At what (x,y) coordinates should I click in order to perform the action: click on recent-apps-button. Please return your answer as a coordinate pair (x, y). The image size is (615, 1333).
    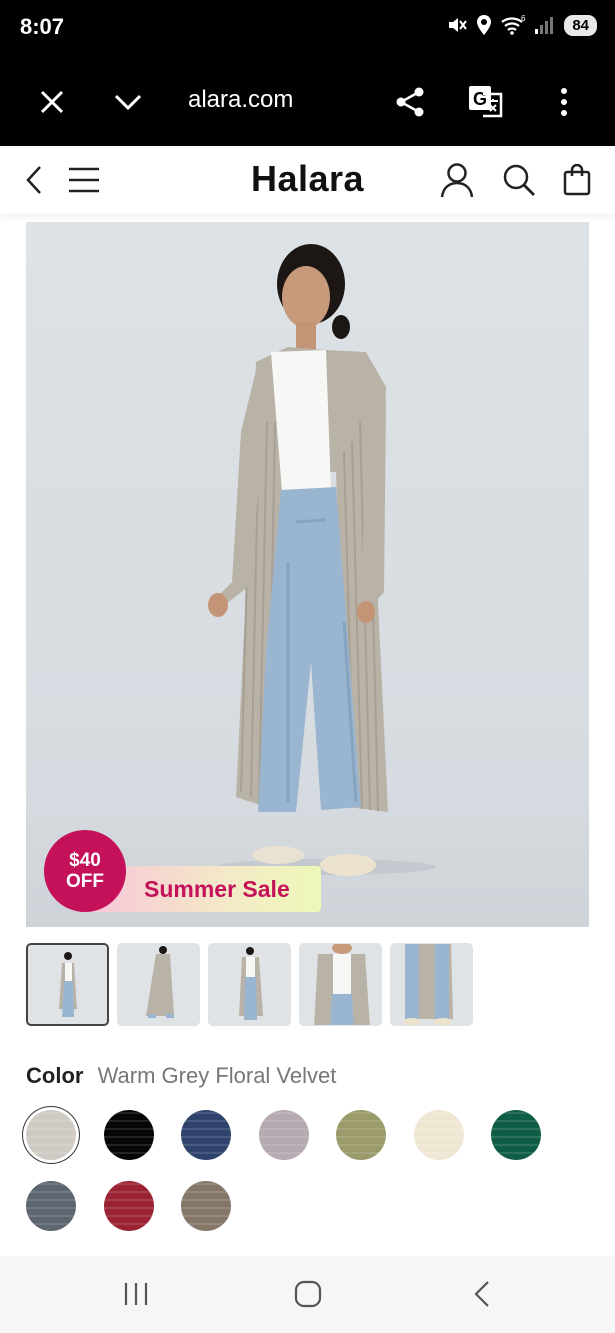
    Looking at the image, I should click on (136, 1294).